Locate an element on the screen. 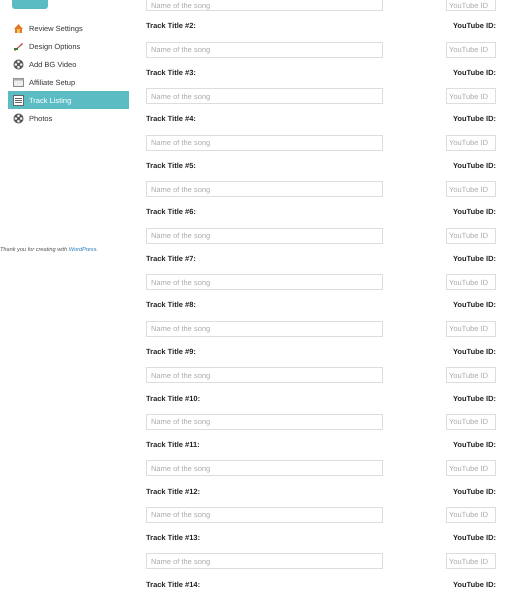 This screenshot has width=510, height=600. brush-icon is located at coordinates (18, 46).